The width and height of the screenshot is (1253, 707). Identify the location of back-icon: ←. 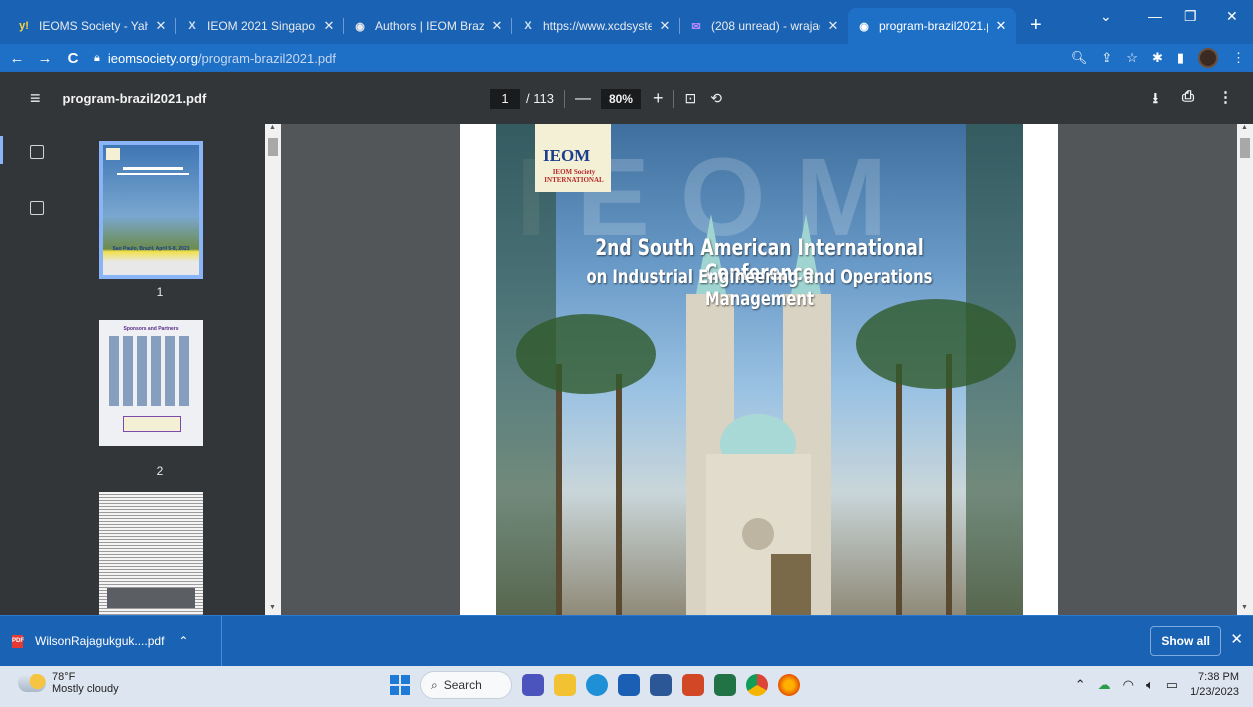
(17, 58).